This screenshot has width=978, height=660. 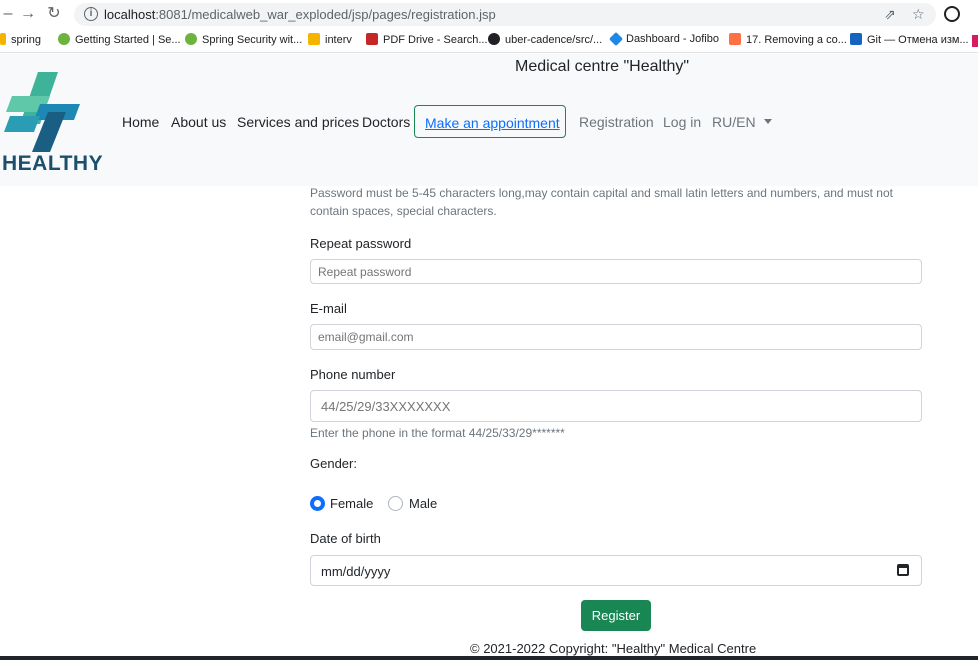 I want to click on nav-login-link: Log in, so click(x=682, y=122).